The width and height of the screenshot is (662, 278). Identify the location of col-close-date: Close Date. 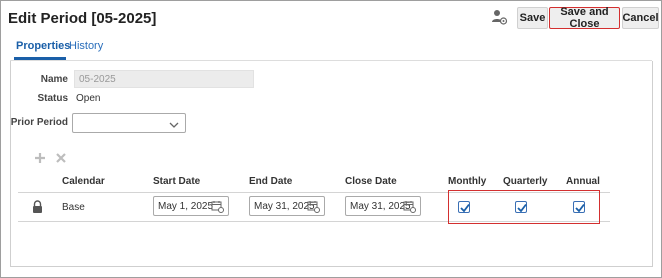
(371, 181).